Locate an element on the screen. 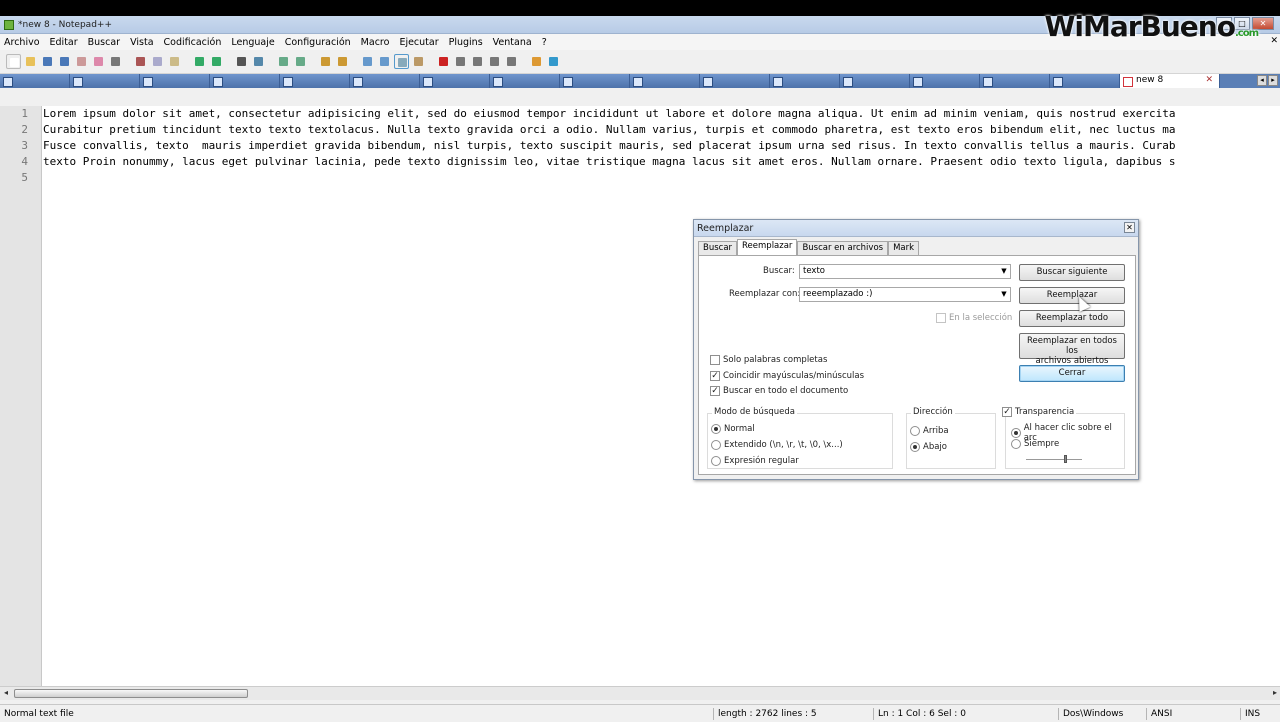 This screenshot has height=722, width=1280. dialog-close-icon: ✕ is located at coordinates (1129, 227).